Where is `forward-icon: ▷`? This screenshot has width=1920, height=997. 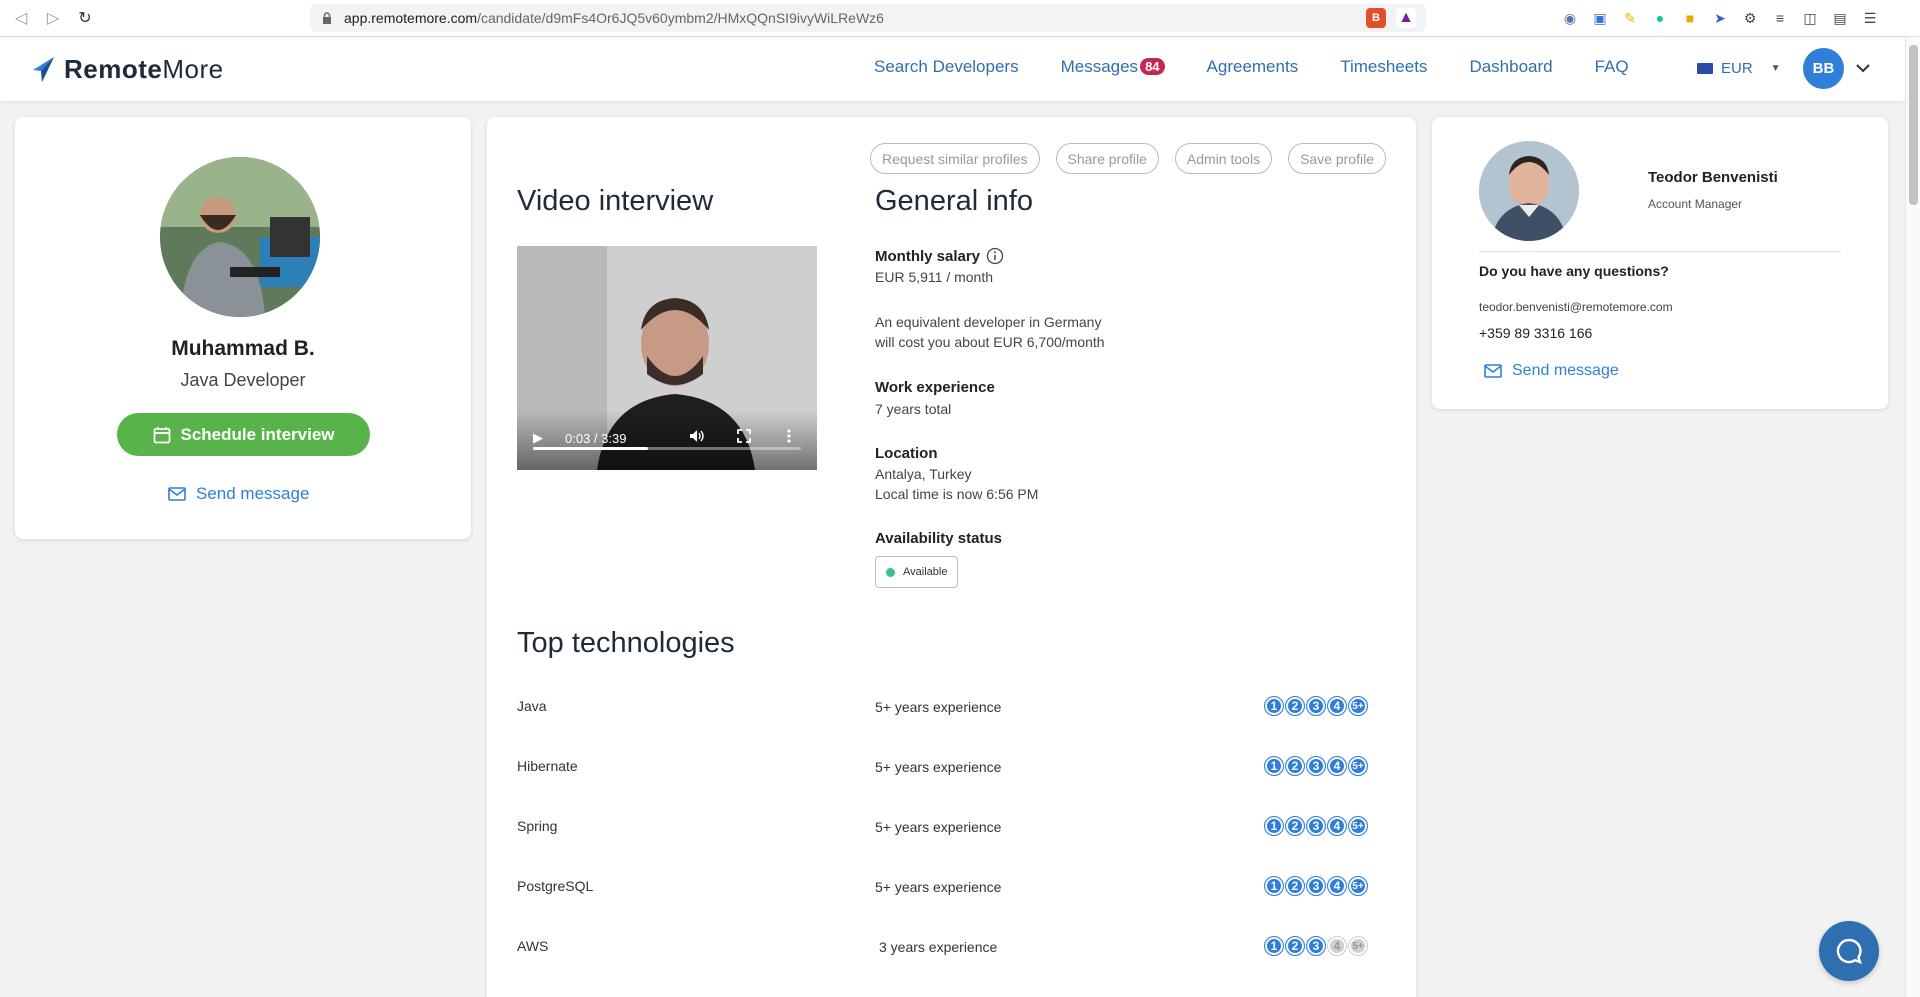 forward-icon: ▷ is located at coordinates (53, 18).